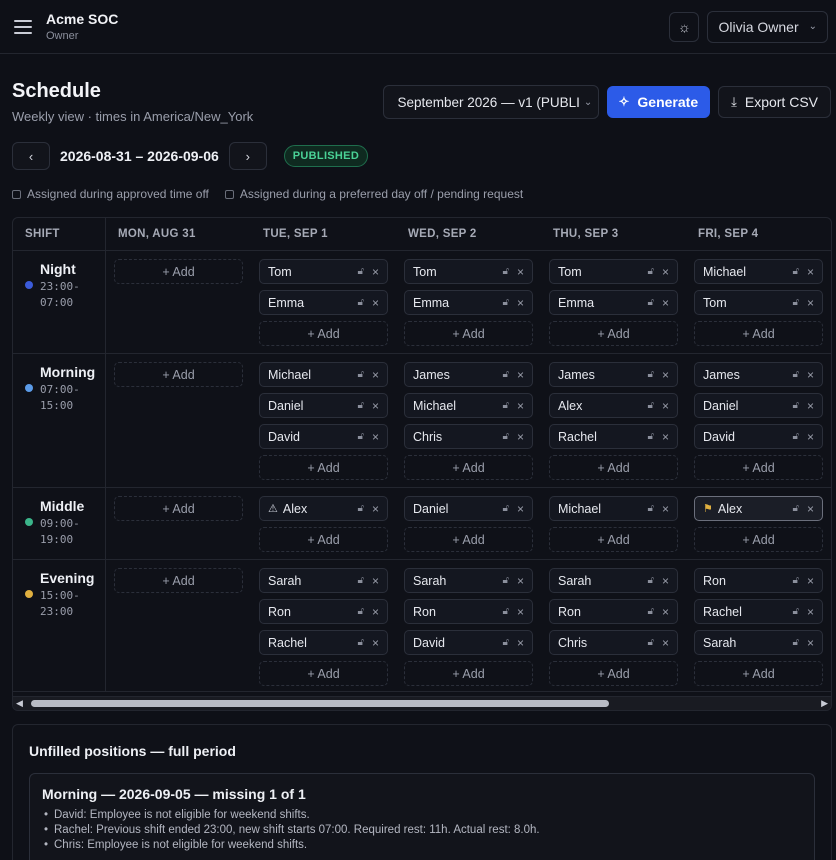  I want to click on export-csv-button: ⤓ Export CSV, so click(774, 102).